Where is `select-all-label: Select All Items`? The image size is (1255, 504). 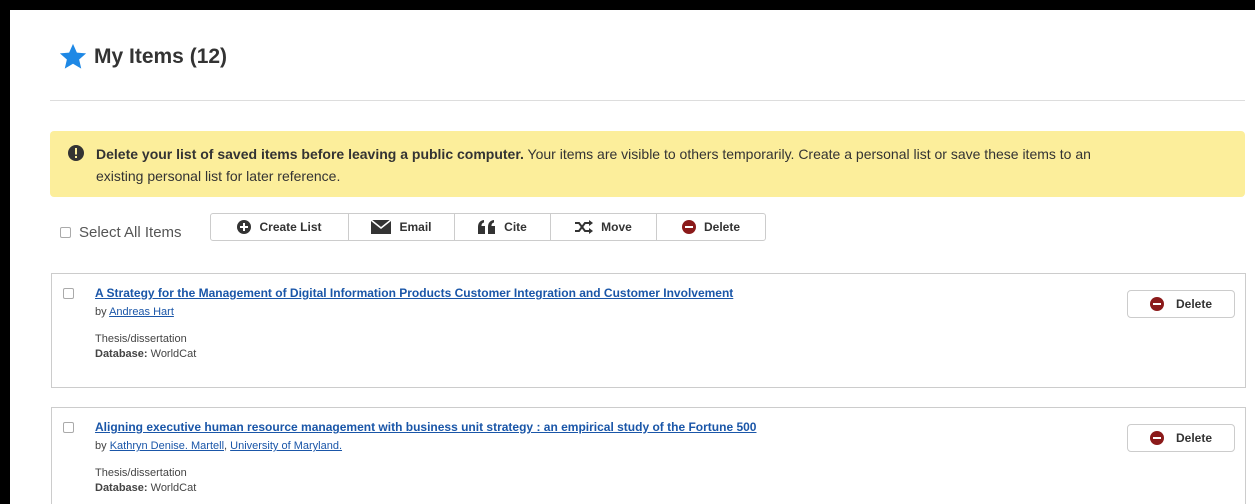 select-all-label: Select All Items is located at coordinates (130, 232).